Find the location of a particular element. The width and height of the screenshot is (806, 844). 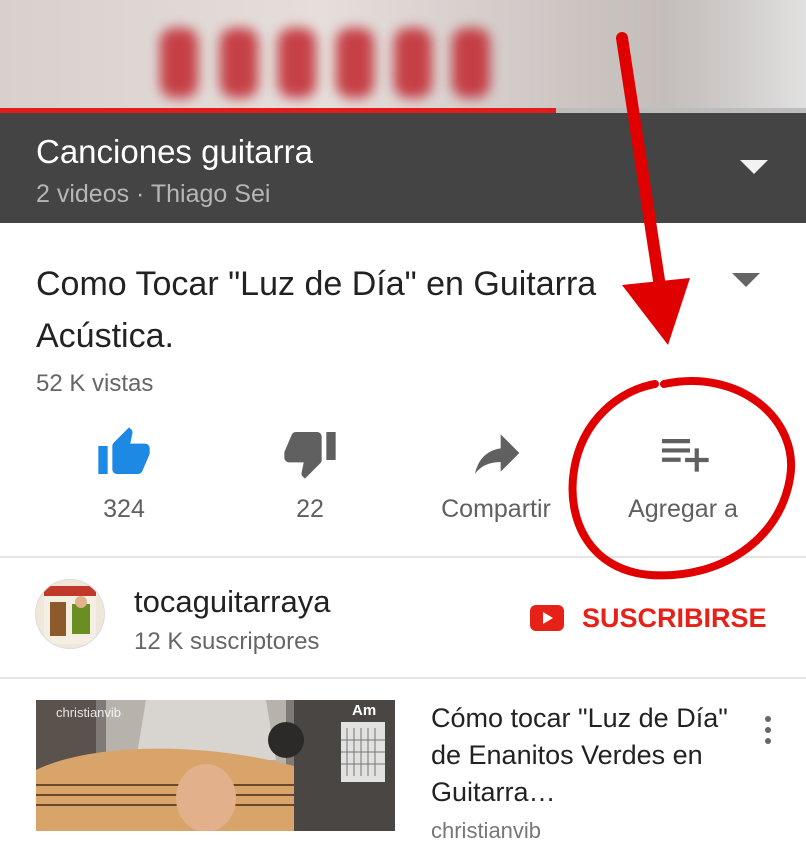

share-label: Compartir is located at coordinates (496, 509).